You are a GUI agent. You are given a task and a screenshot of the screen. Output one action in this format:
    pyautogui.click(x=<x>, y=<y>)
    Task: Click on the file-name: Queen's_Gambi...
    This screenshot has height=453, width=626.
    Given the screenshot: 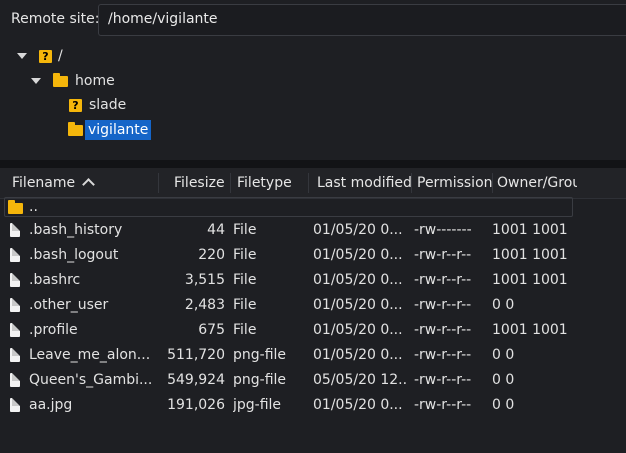 What is the action you would take?
    pyautogui.click(x=91, y=380)
    